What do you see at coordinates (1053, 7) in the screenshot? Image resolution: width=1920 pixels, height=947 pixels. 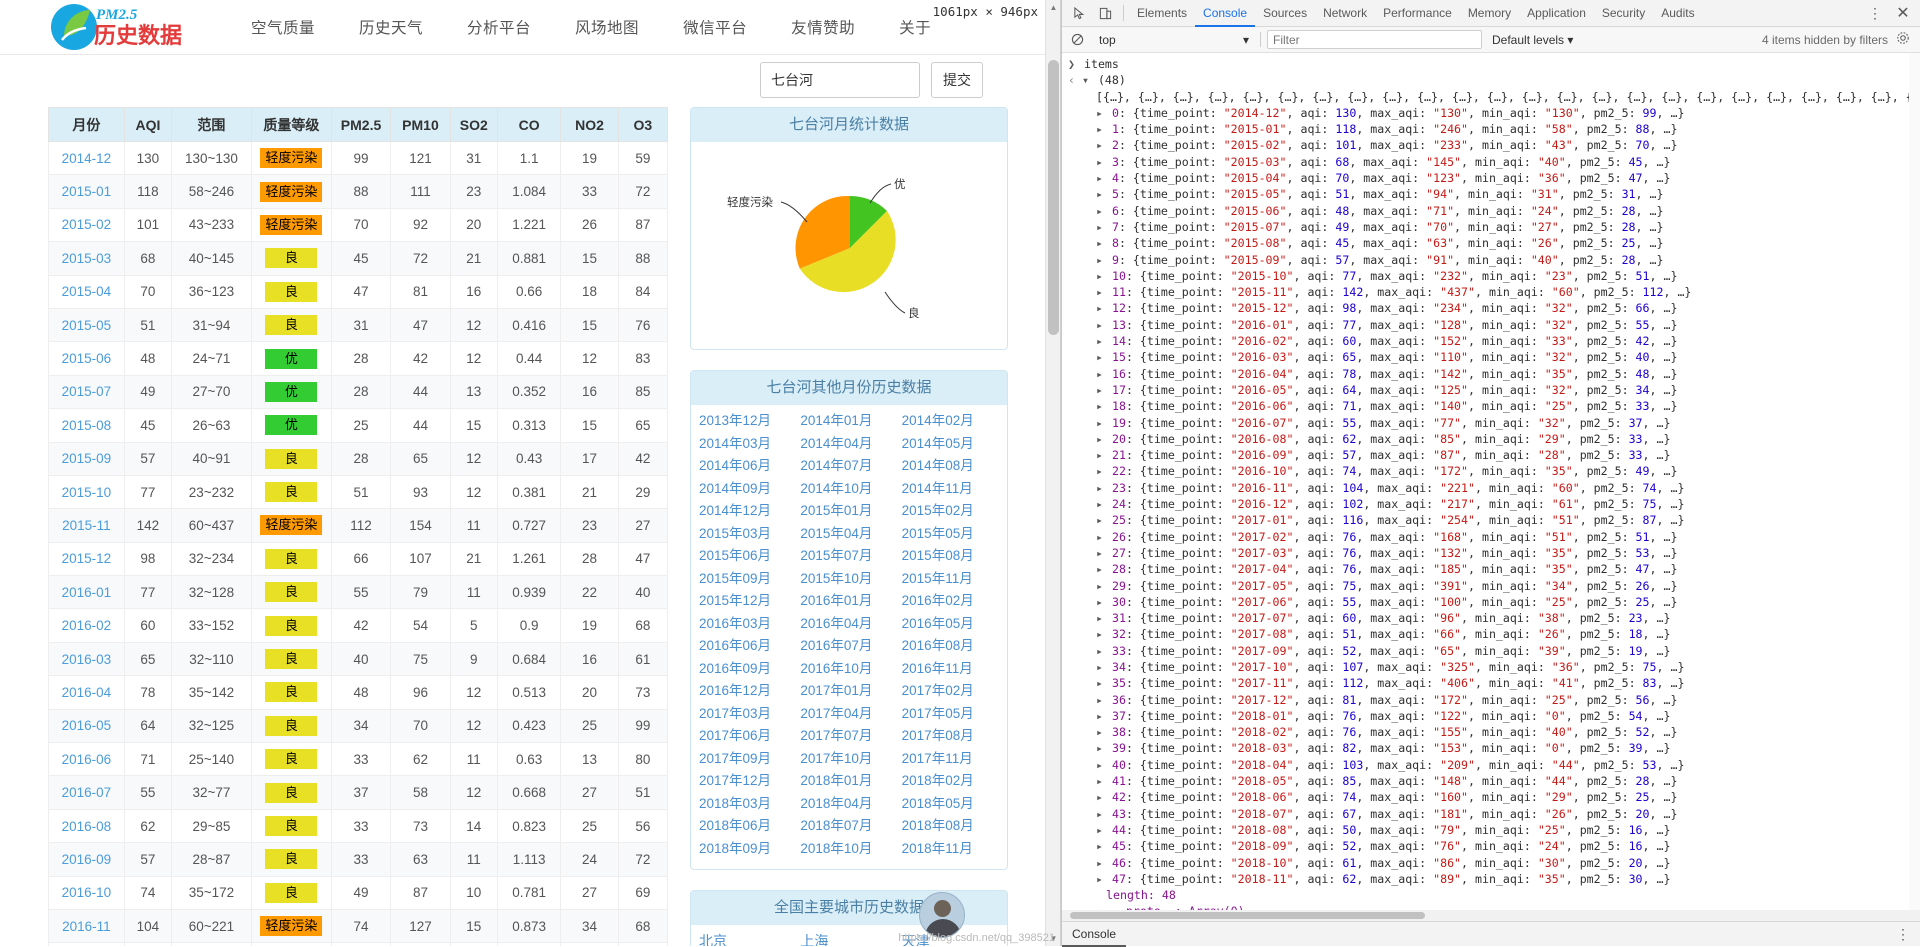 I see `scroll-up-arrow: ▲` at bounding box center [1053, 7].